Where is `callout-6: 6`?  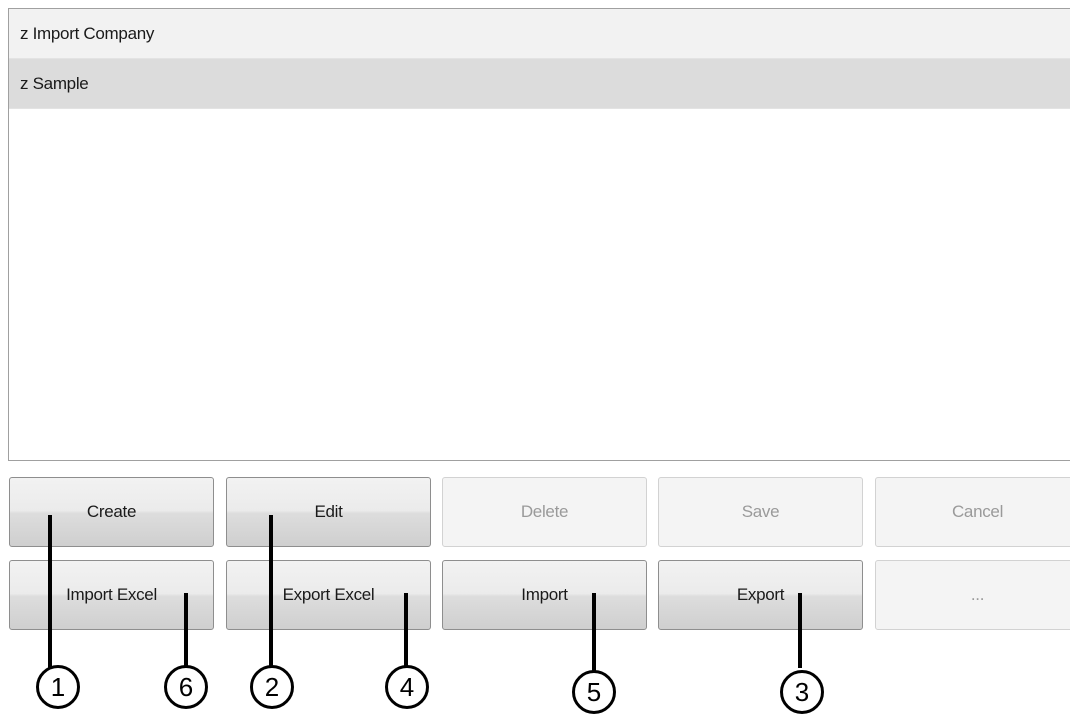 callout-6: 6 is located at coordinates (186, 687).